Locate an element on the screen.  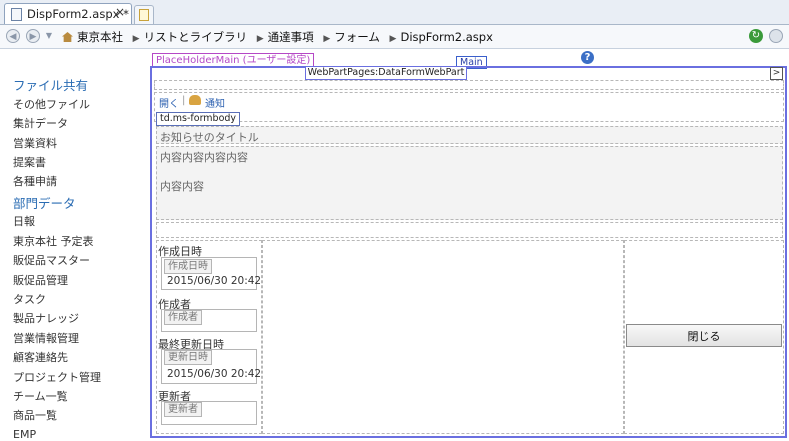
sidebar-item: 製品ナレッジ is located at coordinates (46, 318).